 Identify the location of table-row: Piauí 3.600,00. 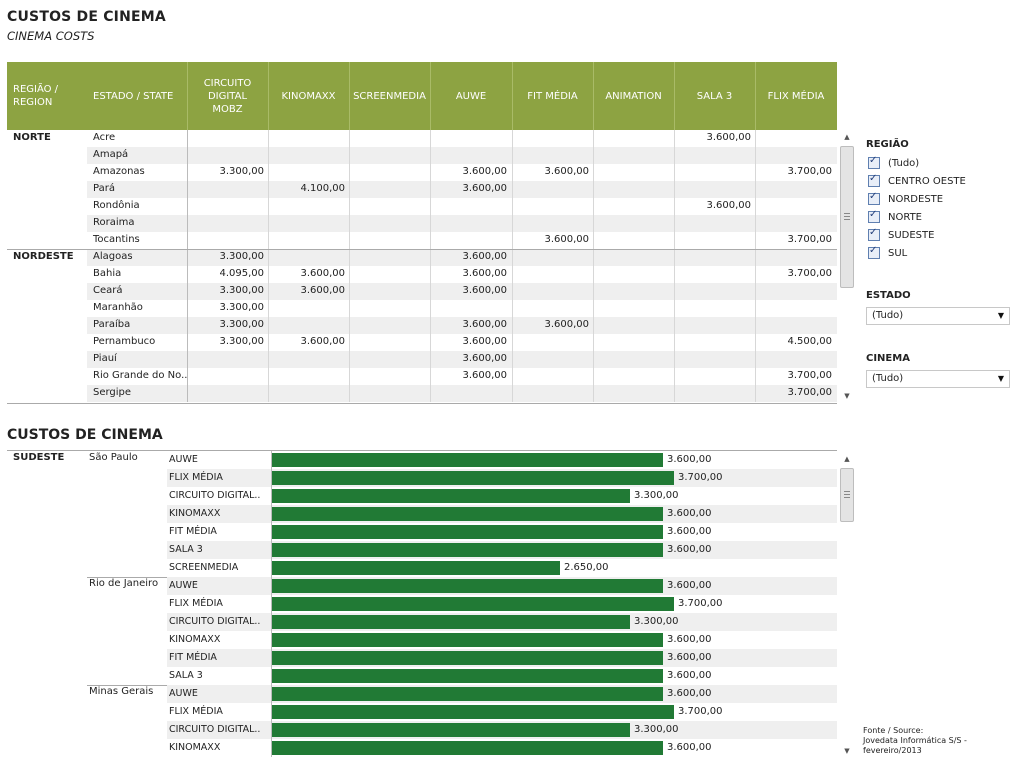
(422, 359).